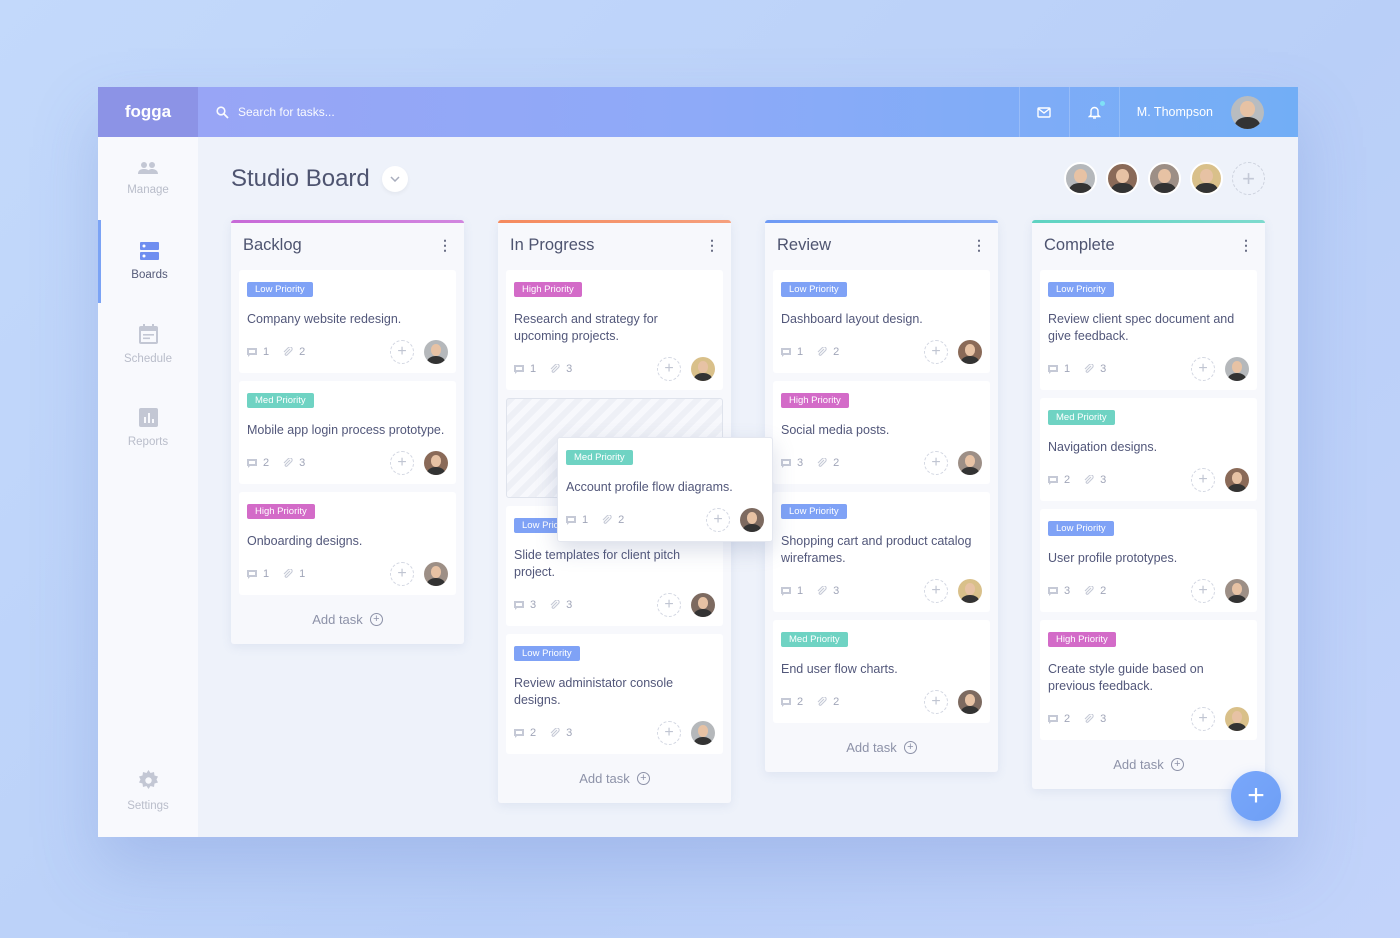  I want to click on board-dropdown-button, so click(394, 179).